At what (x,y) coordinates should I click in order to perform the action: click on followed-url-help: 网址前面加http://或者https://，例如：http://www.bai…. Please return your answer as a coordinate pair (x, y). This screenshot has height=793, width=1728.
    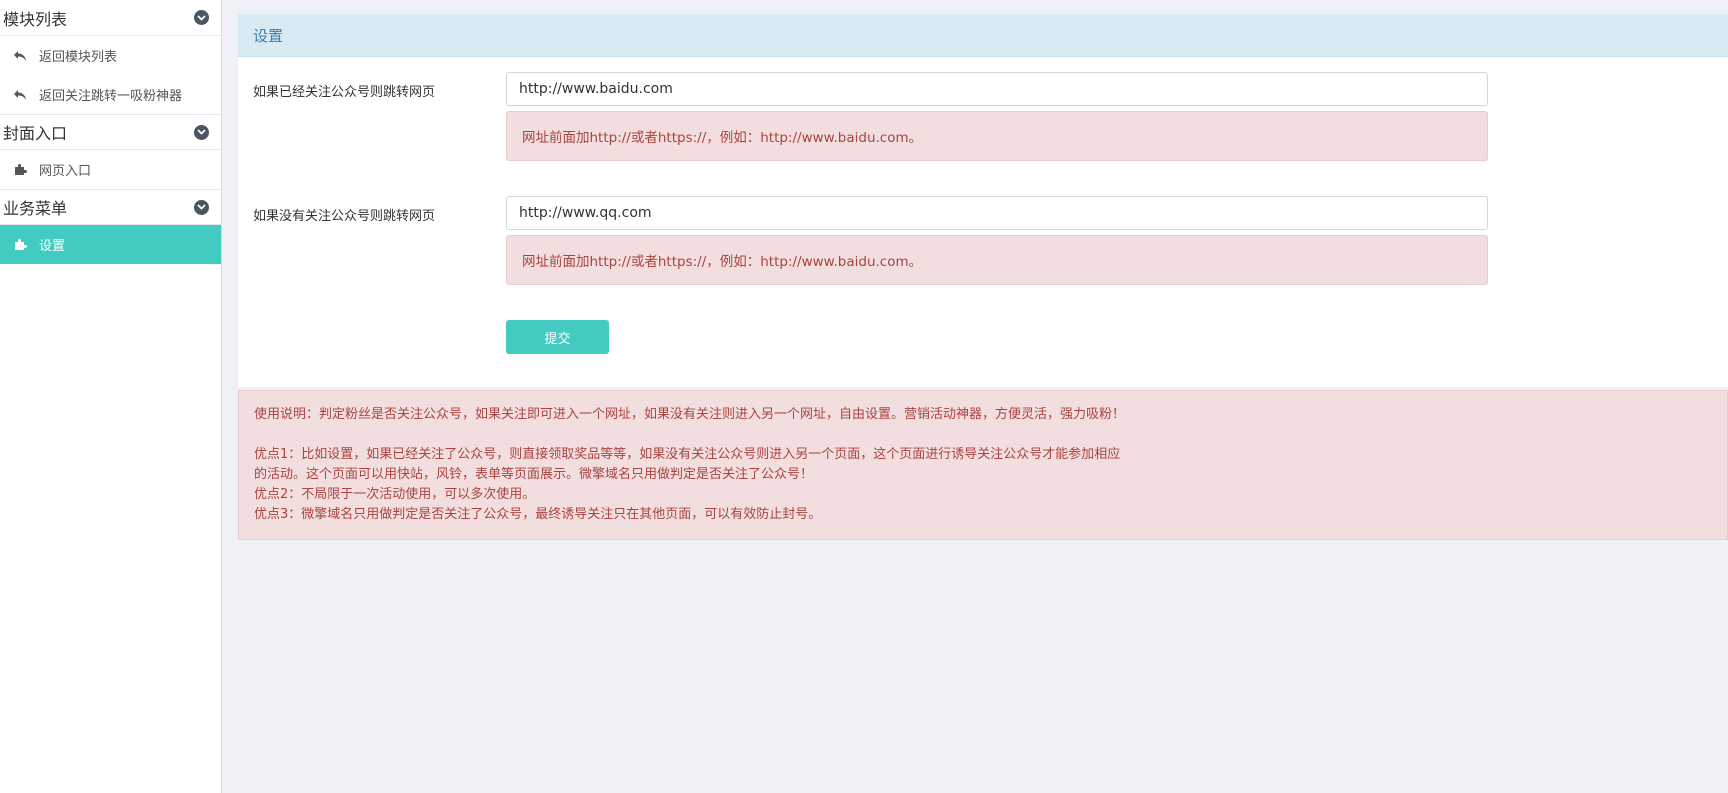
    Looking at the image, I should click on (997, 136).